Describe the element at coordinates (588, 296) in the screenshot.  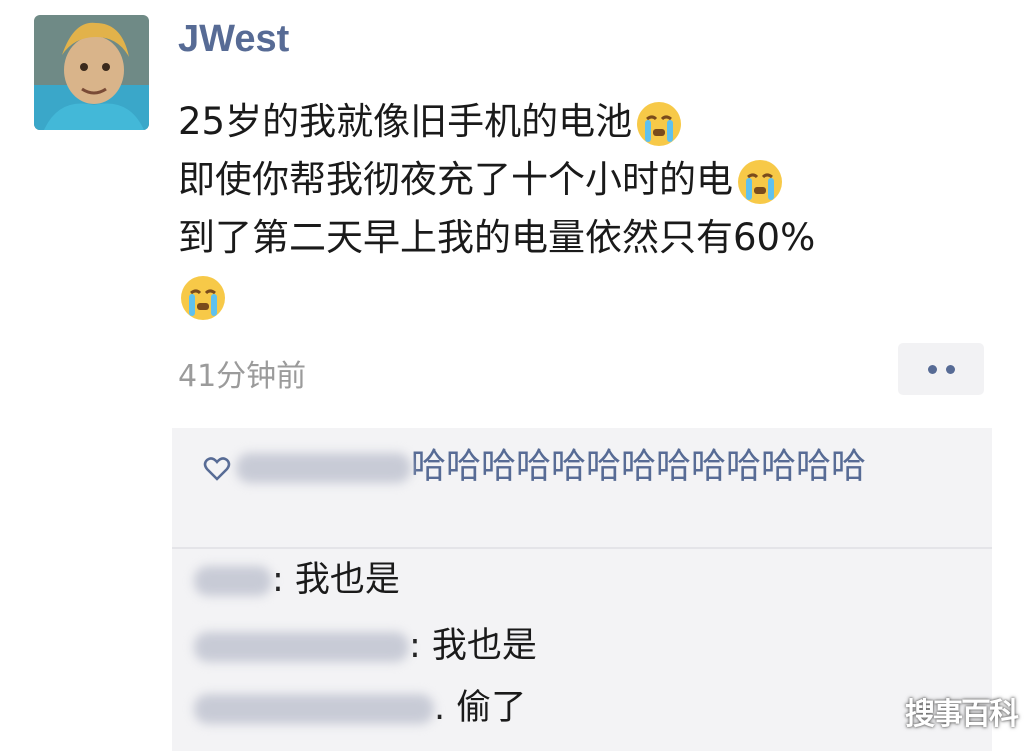
I see `post-line` at that location.